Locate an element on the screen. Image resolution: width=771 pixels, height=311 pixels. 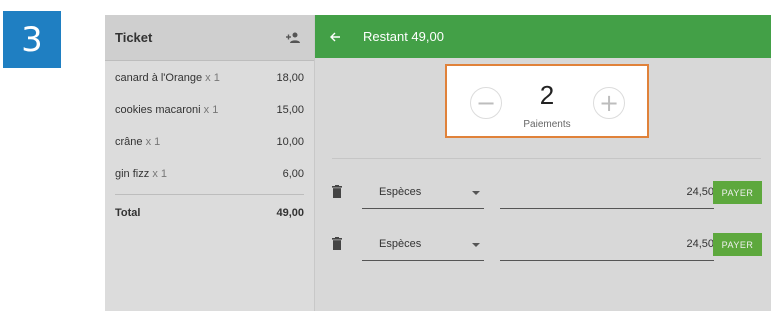
ticket-item: gin fizz x 1 6,00 is located at coordinates (209, 174).